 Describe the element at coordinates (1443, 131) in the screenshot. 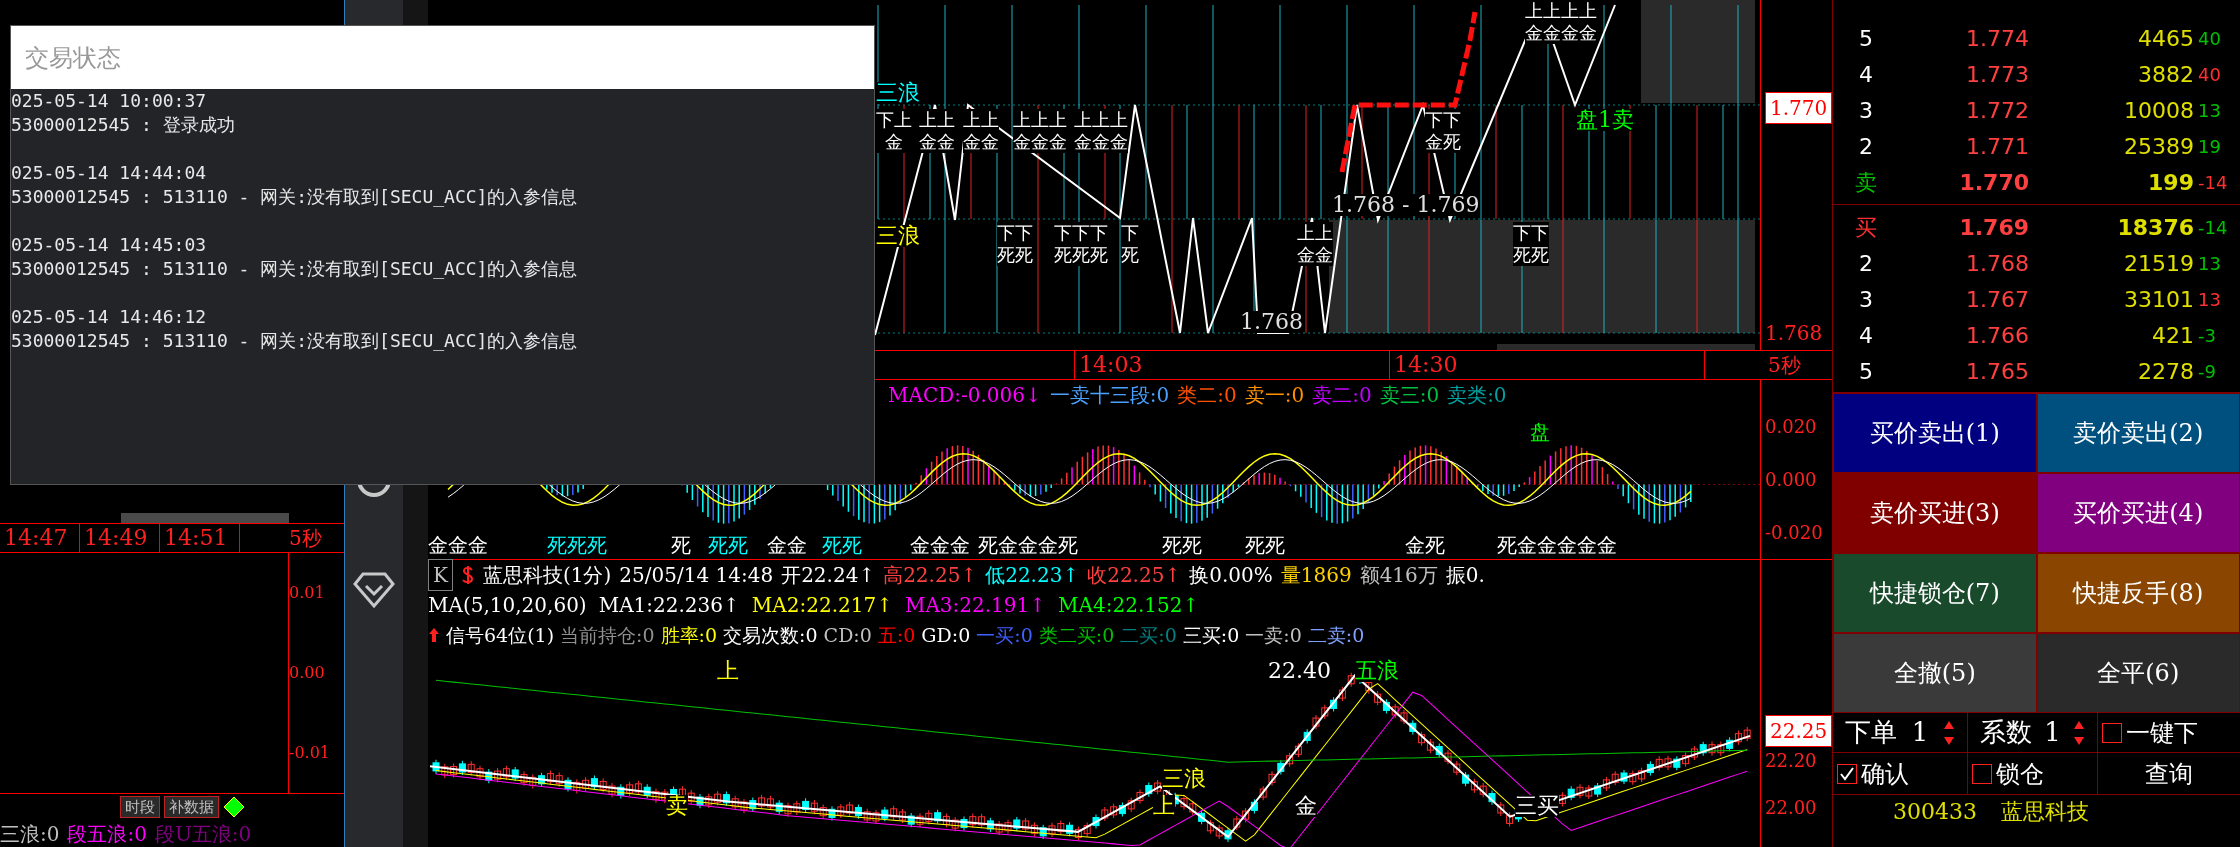

I see `signal-mark: 下下 金死` at that location.